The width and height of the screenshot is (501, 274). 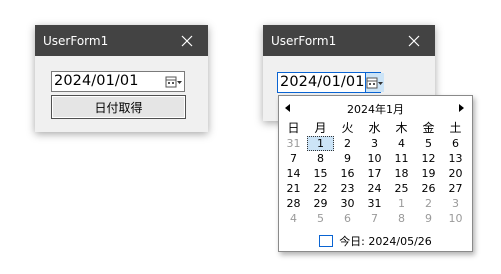 I want to click on calendar-day: 11, so click(x=401, y=158).